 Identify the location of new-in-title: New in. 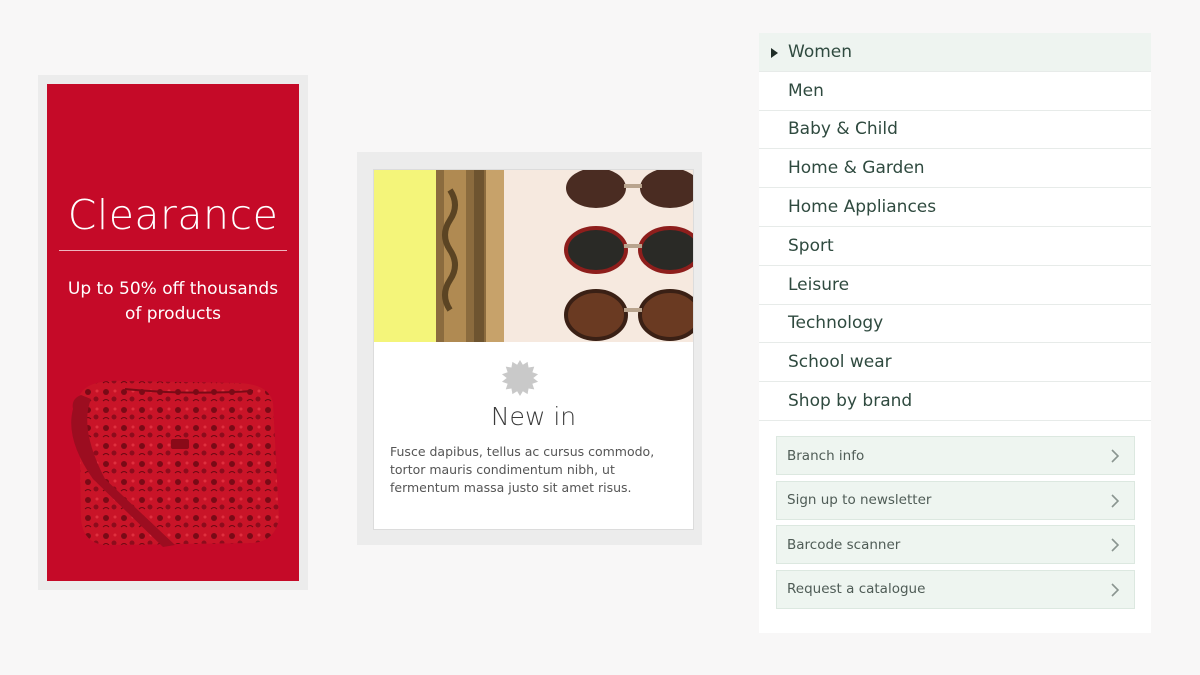
(533, 416).